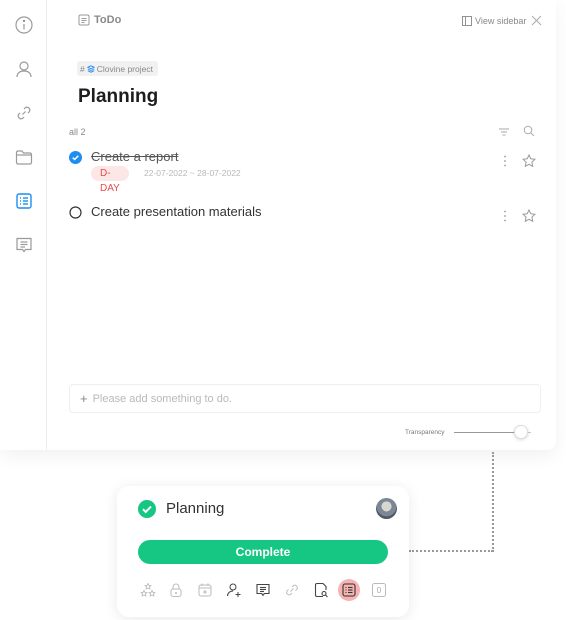 The image size is (566, 620). I want to click on lock-button, so click(176, 590).